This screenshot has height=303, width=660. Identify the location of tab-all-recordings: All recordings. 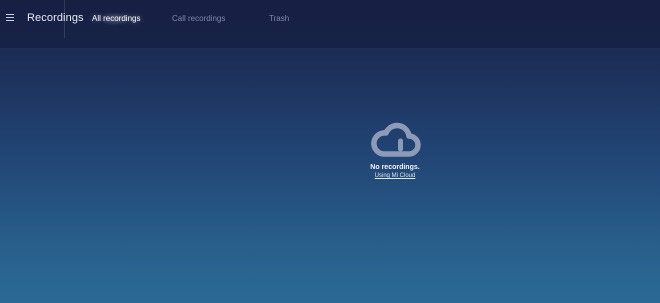
(116, 18).